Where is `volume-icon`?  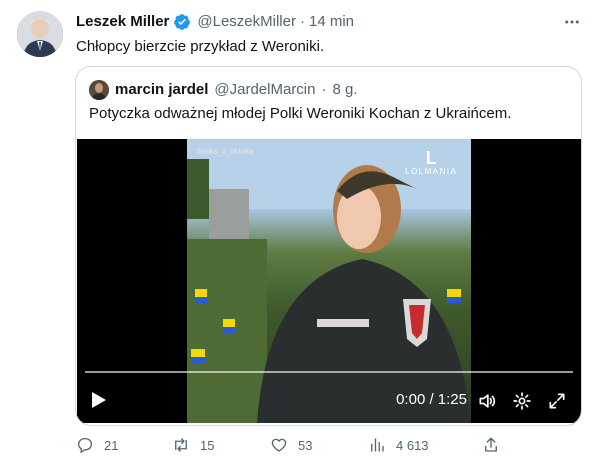 volume-icon is located at coordinates (487, 401).